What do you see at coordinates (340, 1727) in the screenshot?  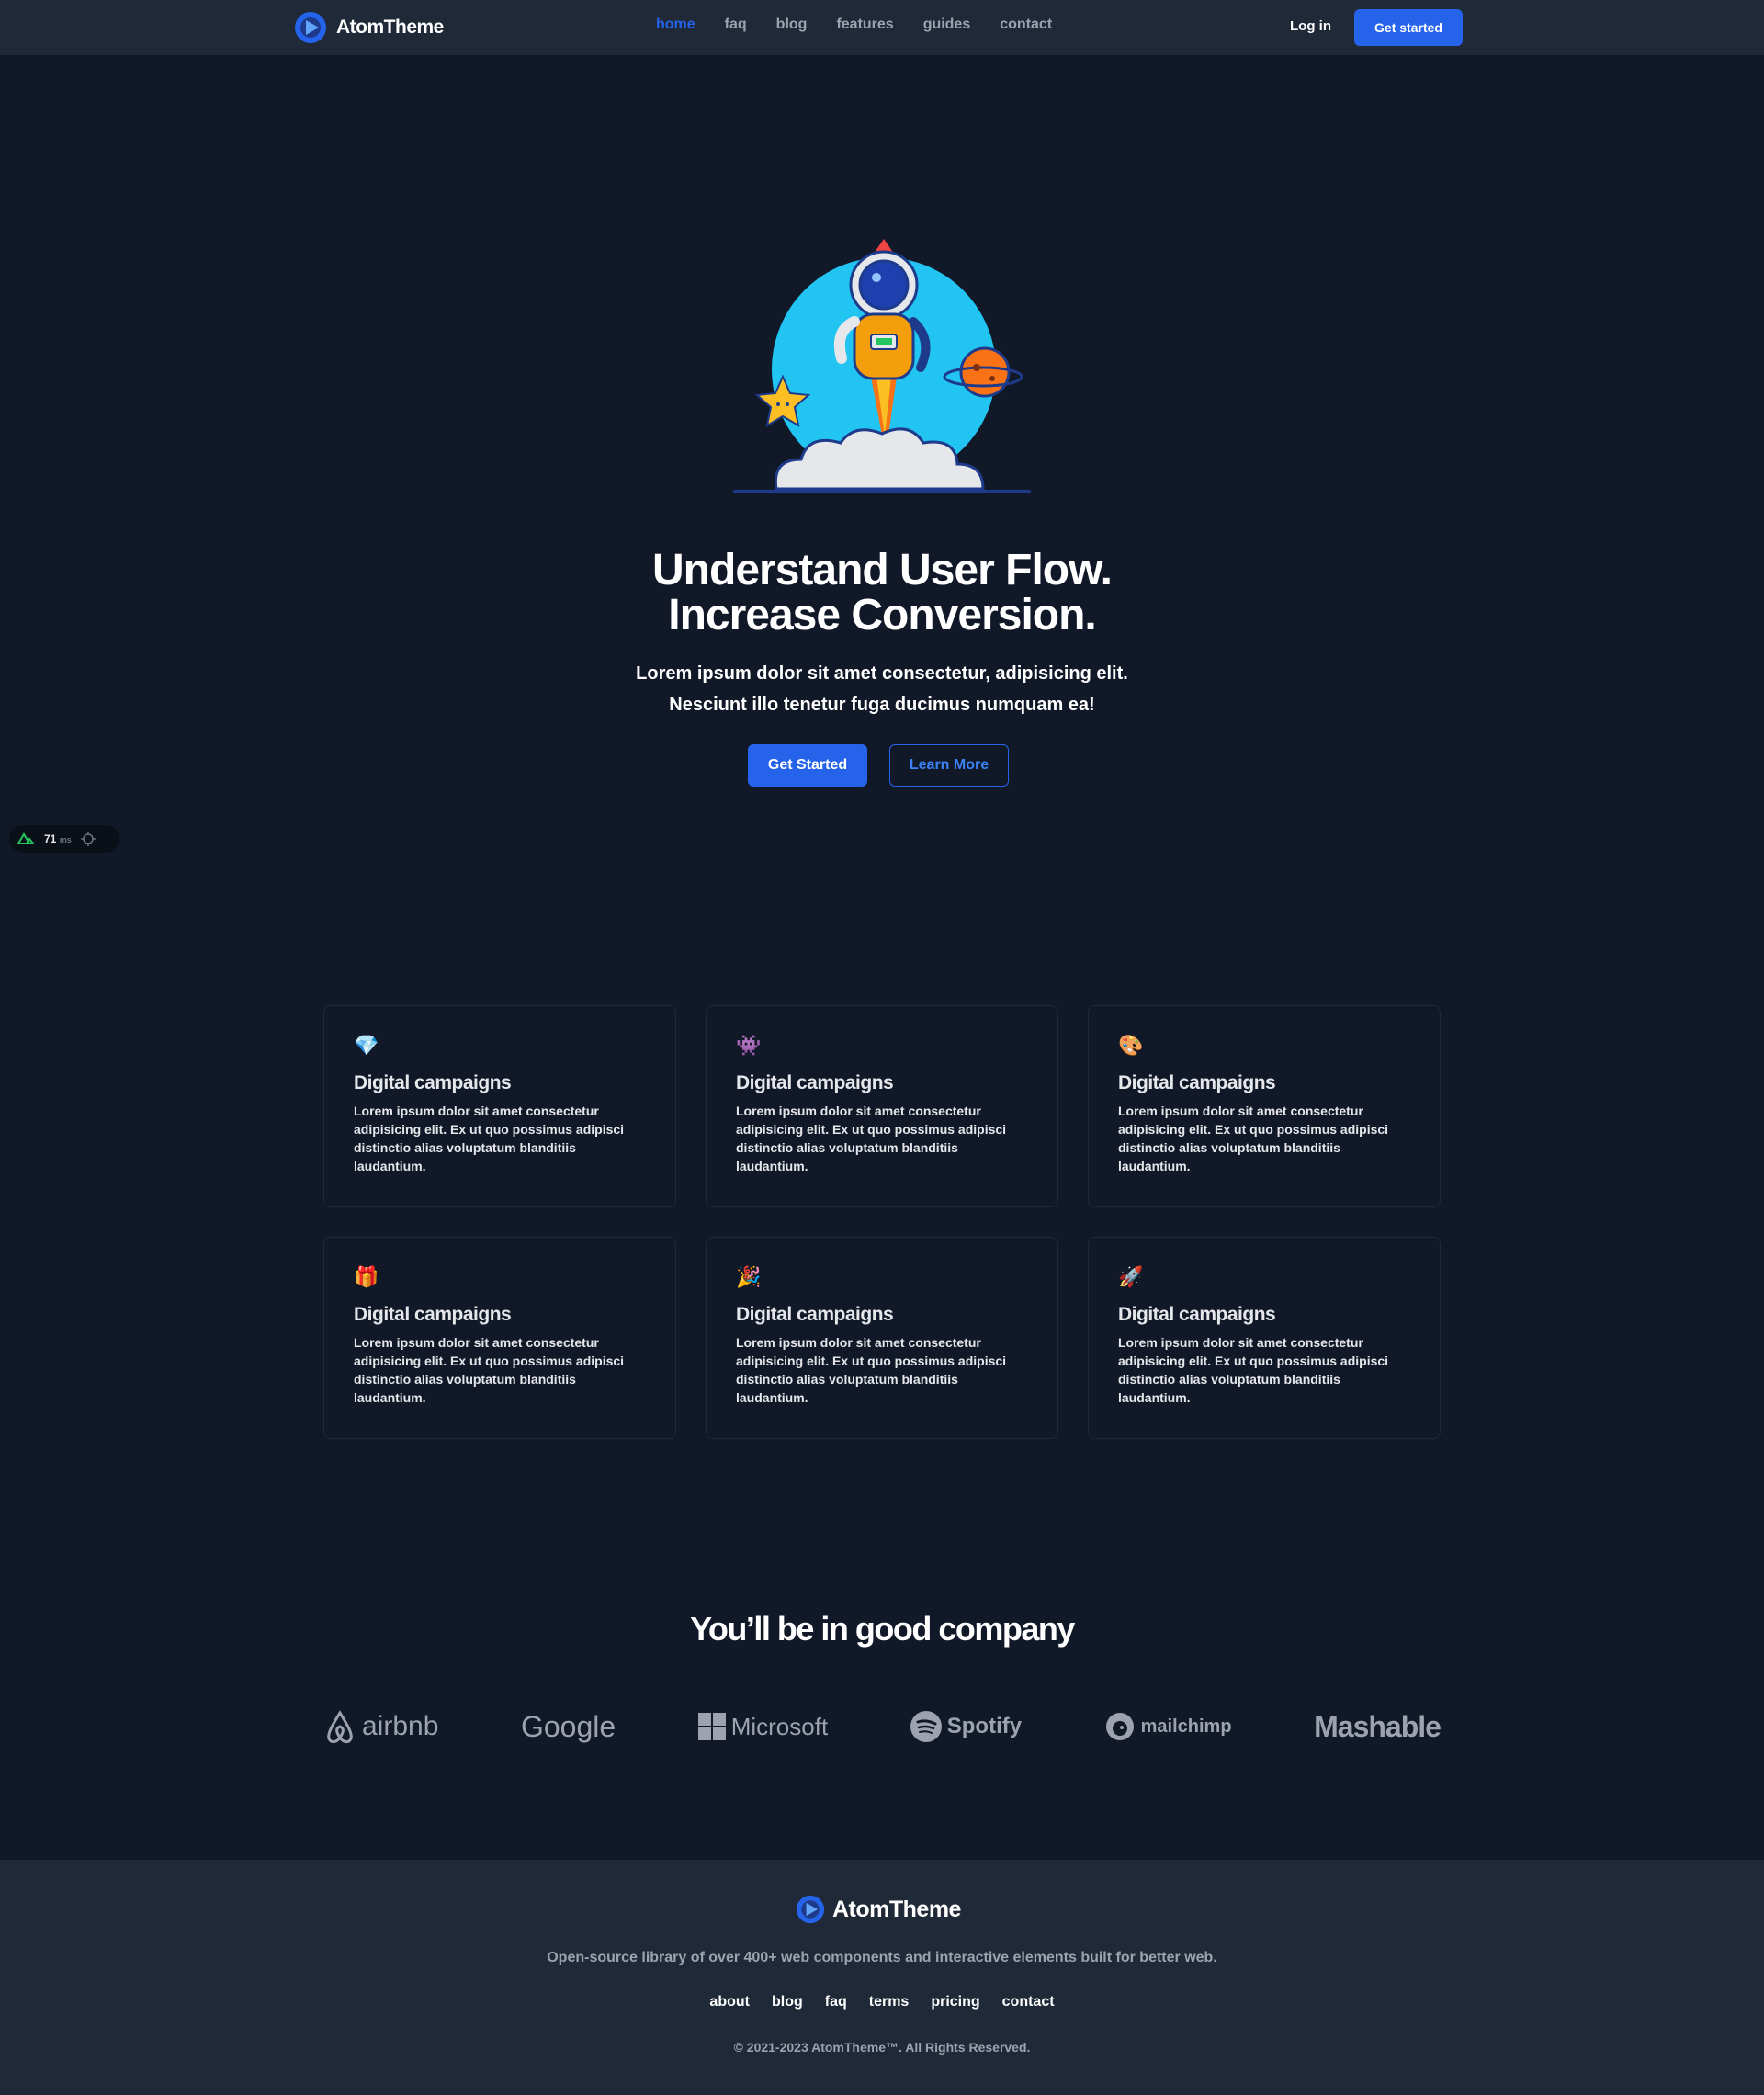 I see `airbnb-icon` at bounding box center [340, 1727].